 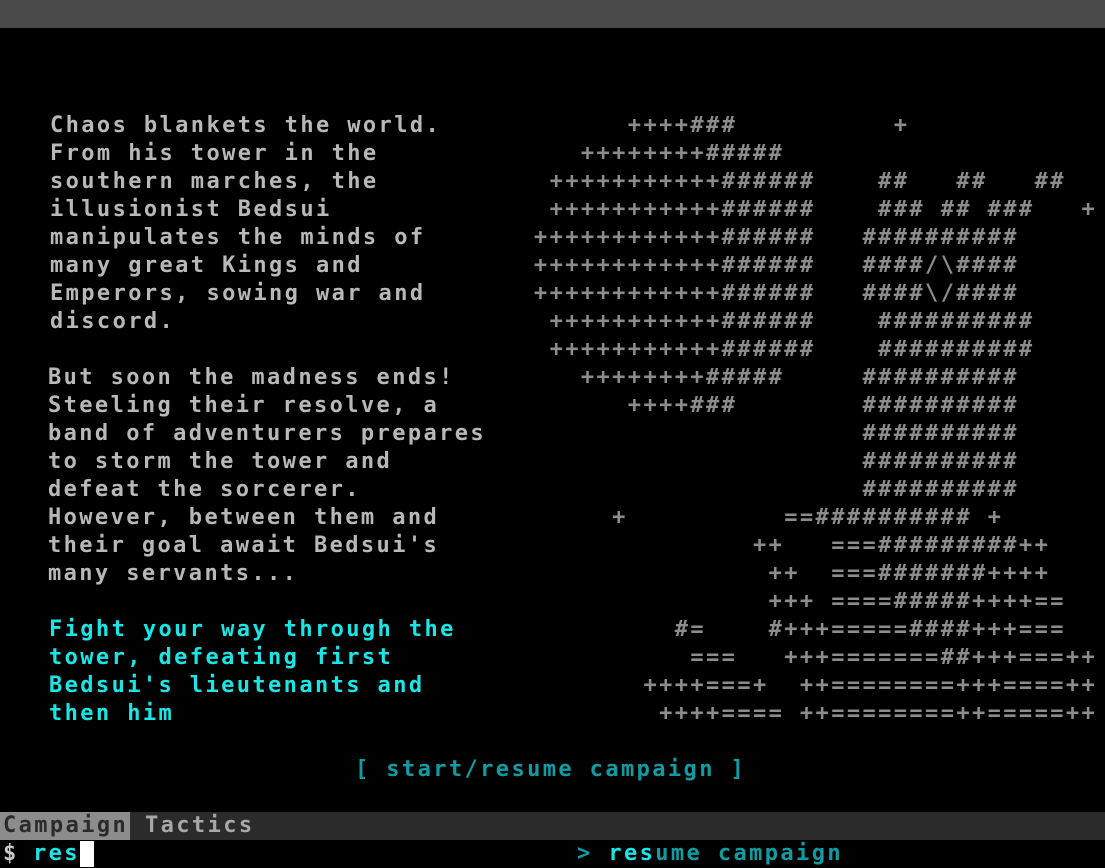 What do you see at coordinates (552, 14) in the screenshot?
I see `window-titlebar` at bounding box center [552, 14].